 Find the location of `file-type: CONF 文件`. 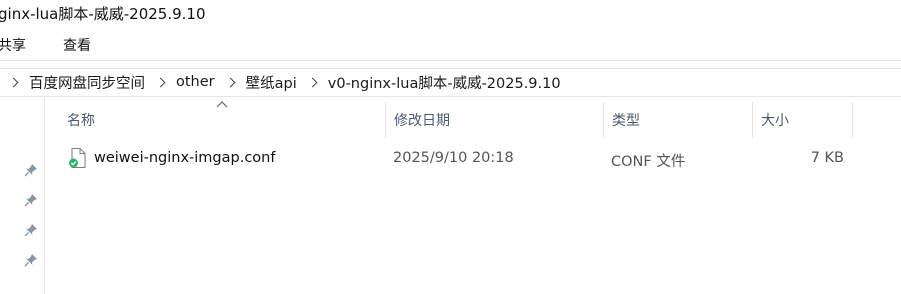

file-type: CONF 文件 is located at coordinates (648, 162).